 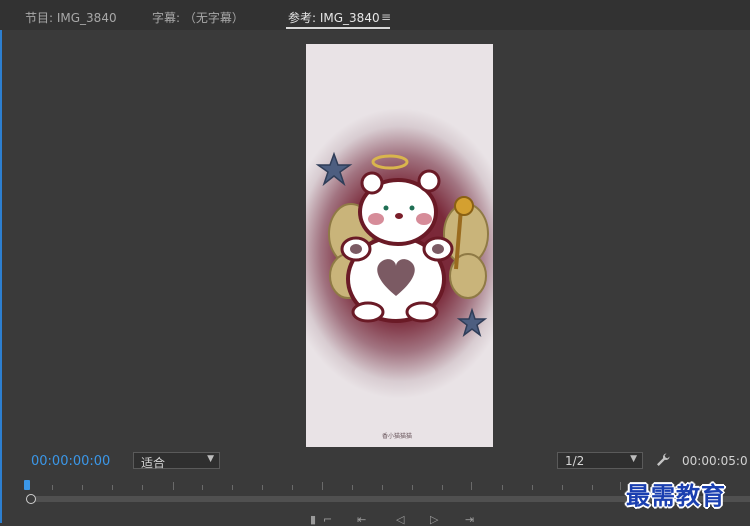 I want to click on panel-focus-accent, so click(x=1, y=261).